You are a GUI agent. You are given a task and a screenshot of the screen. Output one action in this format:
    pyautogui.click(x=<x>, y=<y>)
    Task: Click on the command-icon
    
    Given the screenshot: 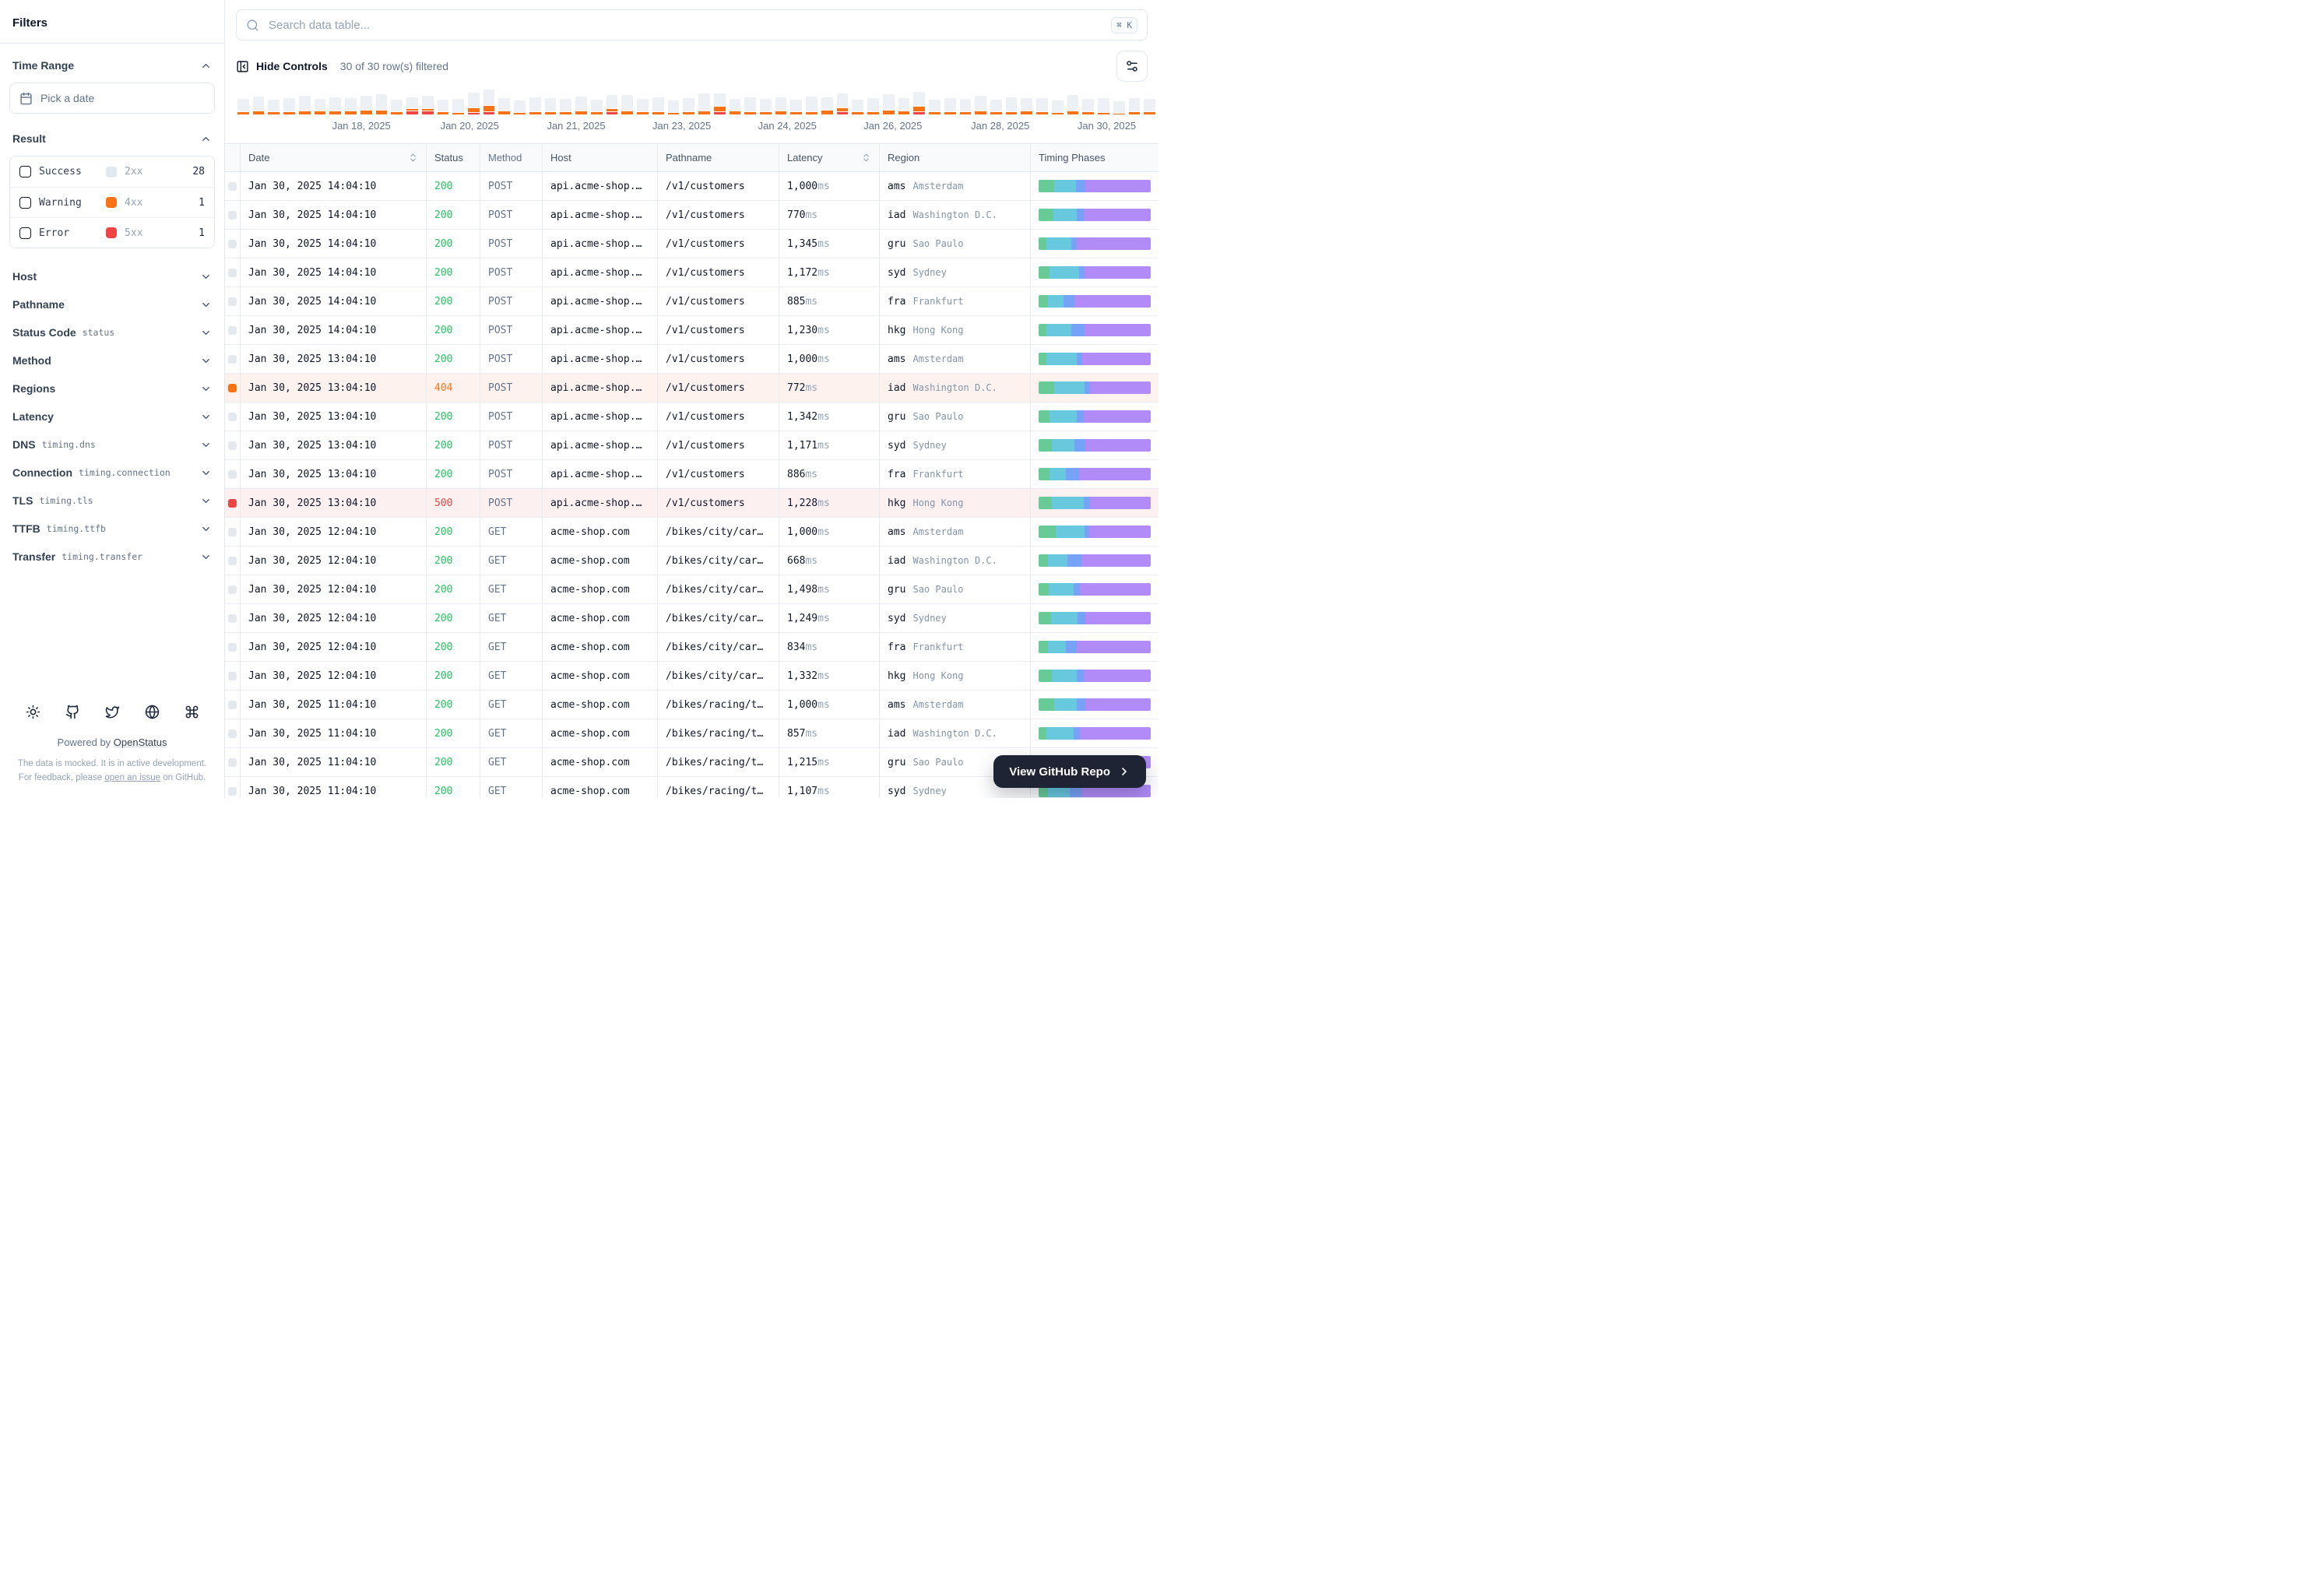 What is the action you would take?
    pyautogui.click(x=192, y=712)
    